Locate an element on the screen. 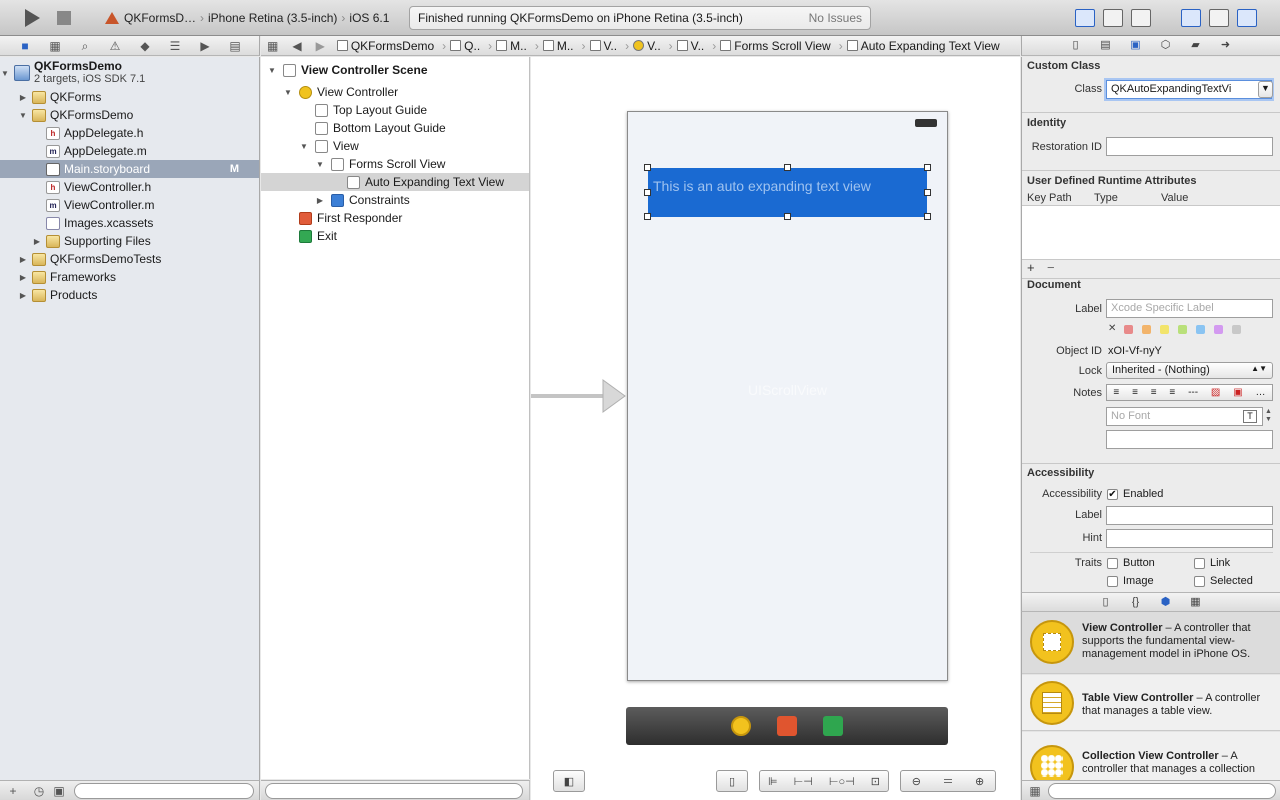  project-root-row: ▼ QKFormsDemo 2 targets, iOS SDK 7.1 is located at coordinates (129, 73).